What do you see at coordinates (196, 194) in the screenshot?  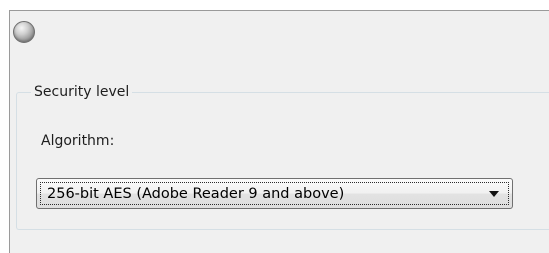 I see `algorithm-selected-value: 256-bit AES (Adobe Reader 9 and above)` at bounding box center [196, 194].